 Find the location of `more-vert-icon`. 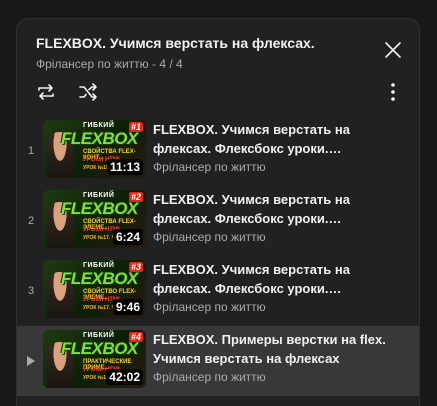

more-vert-icon is located at coordinates (393, 92).